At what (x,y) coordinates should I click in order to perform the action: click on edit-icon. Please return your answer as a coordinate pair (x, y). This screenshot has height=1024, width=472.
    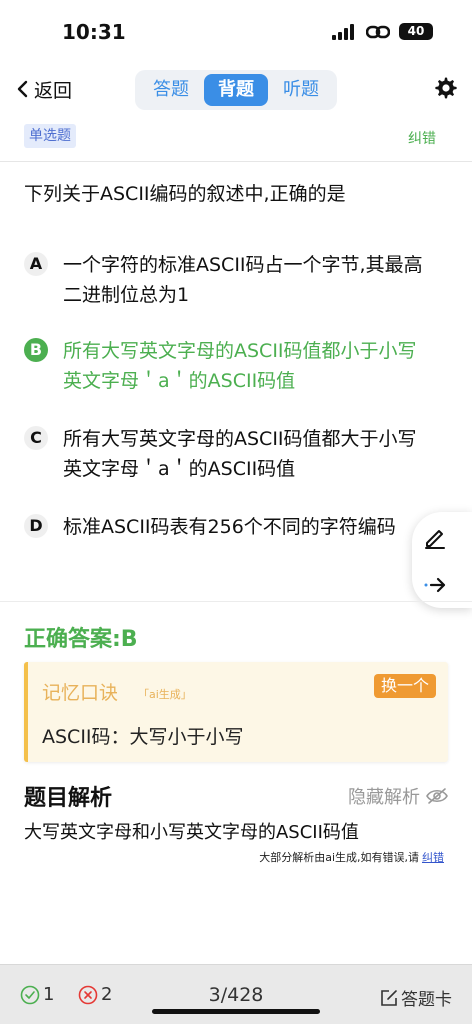
    Looking at the image, I should click on (389, 997).